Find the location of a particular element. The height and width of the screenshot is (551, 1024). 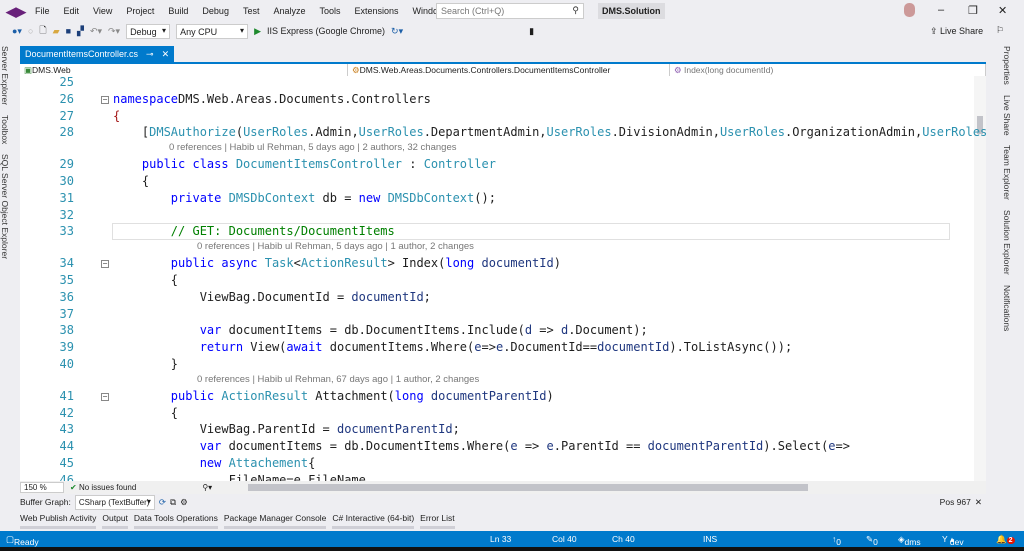

bottom-tab: Output is located at coordinates (115, 521).